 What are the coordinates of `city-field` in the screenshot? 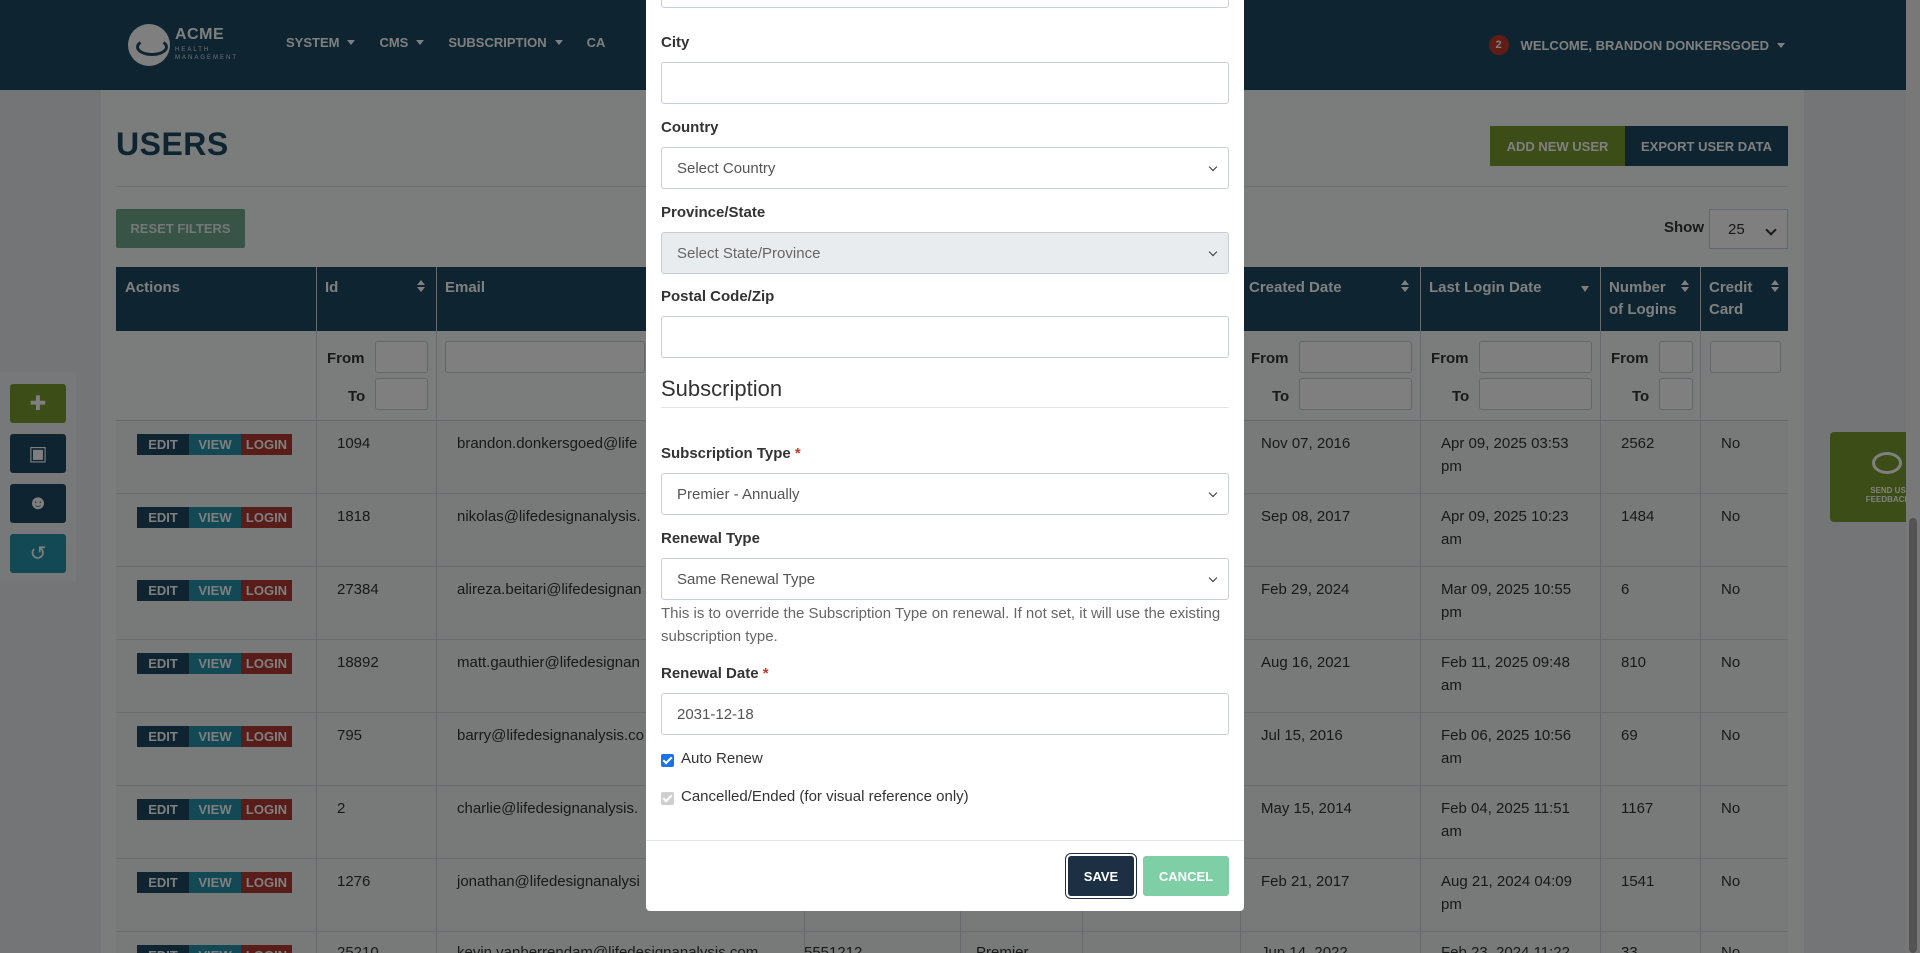 It's located at (945, 83).